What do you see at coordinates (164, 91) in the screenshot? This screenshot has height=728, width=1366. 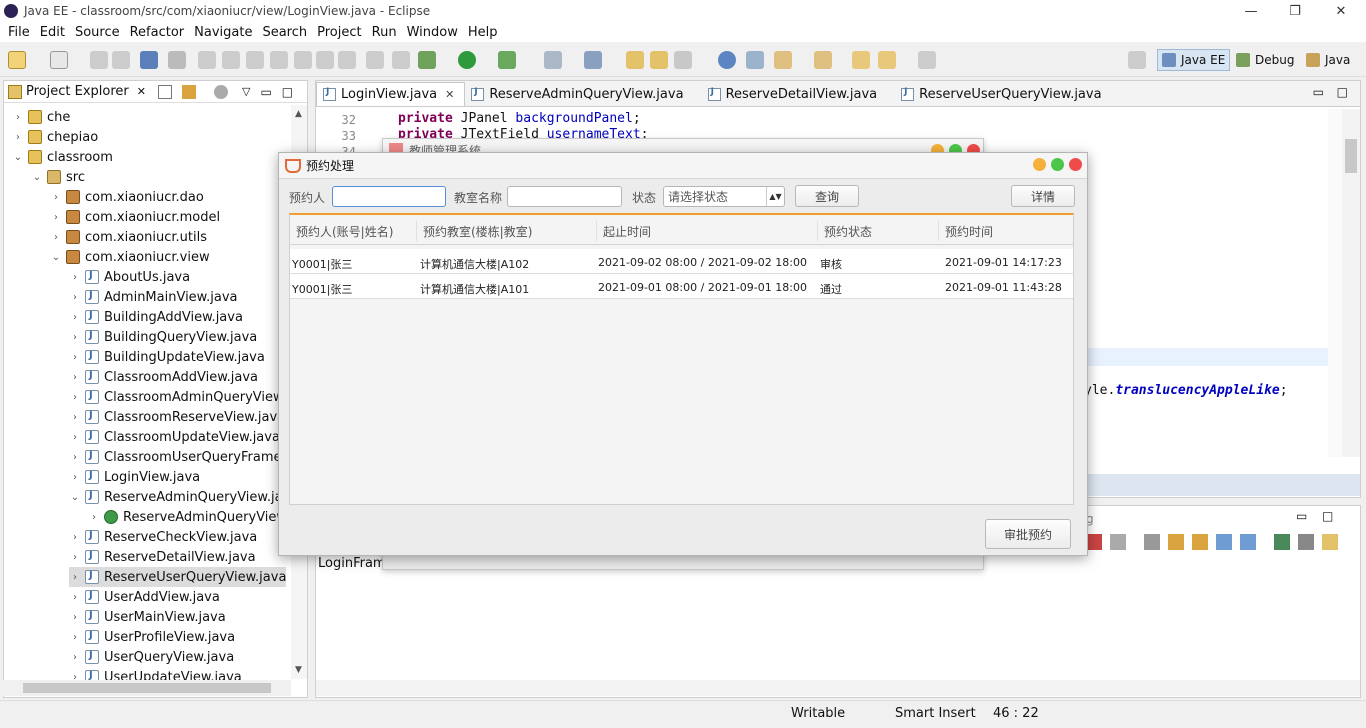 I see `collapse-all-icon` at bounding box center [164, 91].